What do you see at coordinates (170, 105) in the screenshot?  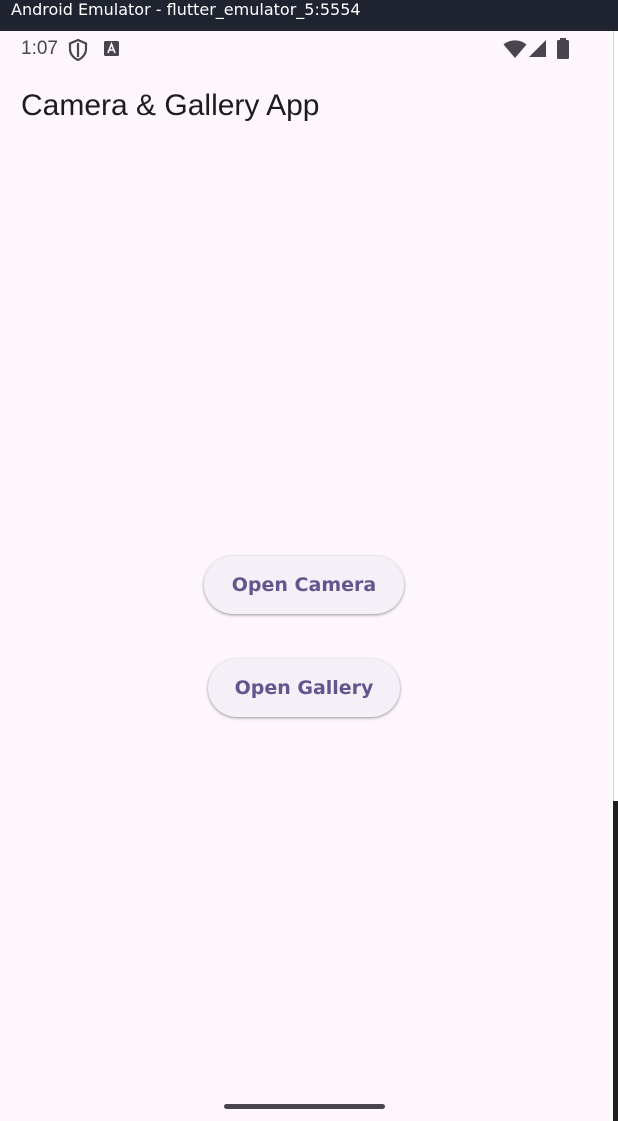 I see `app-title: Camera & Gallery App` at bounding box center [170, 105].